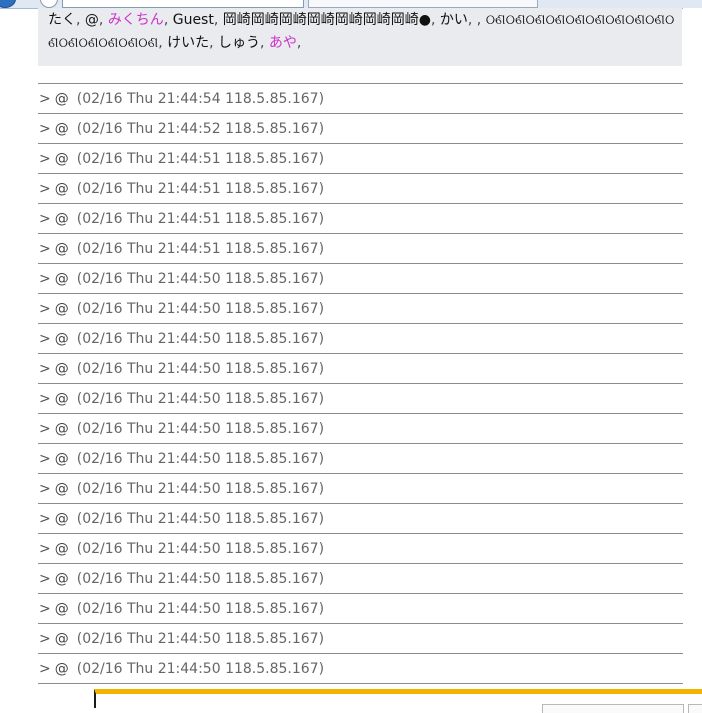 The image size is (702, 713). Describe the element at coordinates (193, 20) in the screenshot. I see `user-name: Guest` at that location.